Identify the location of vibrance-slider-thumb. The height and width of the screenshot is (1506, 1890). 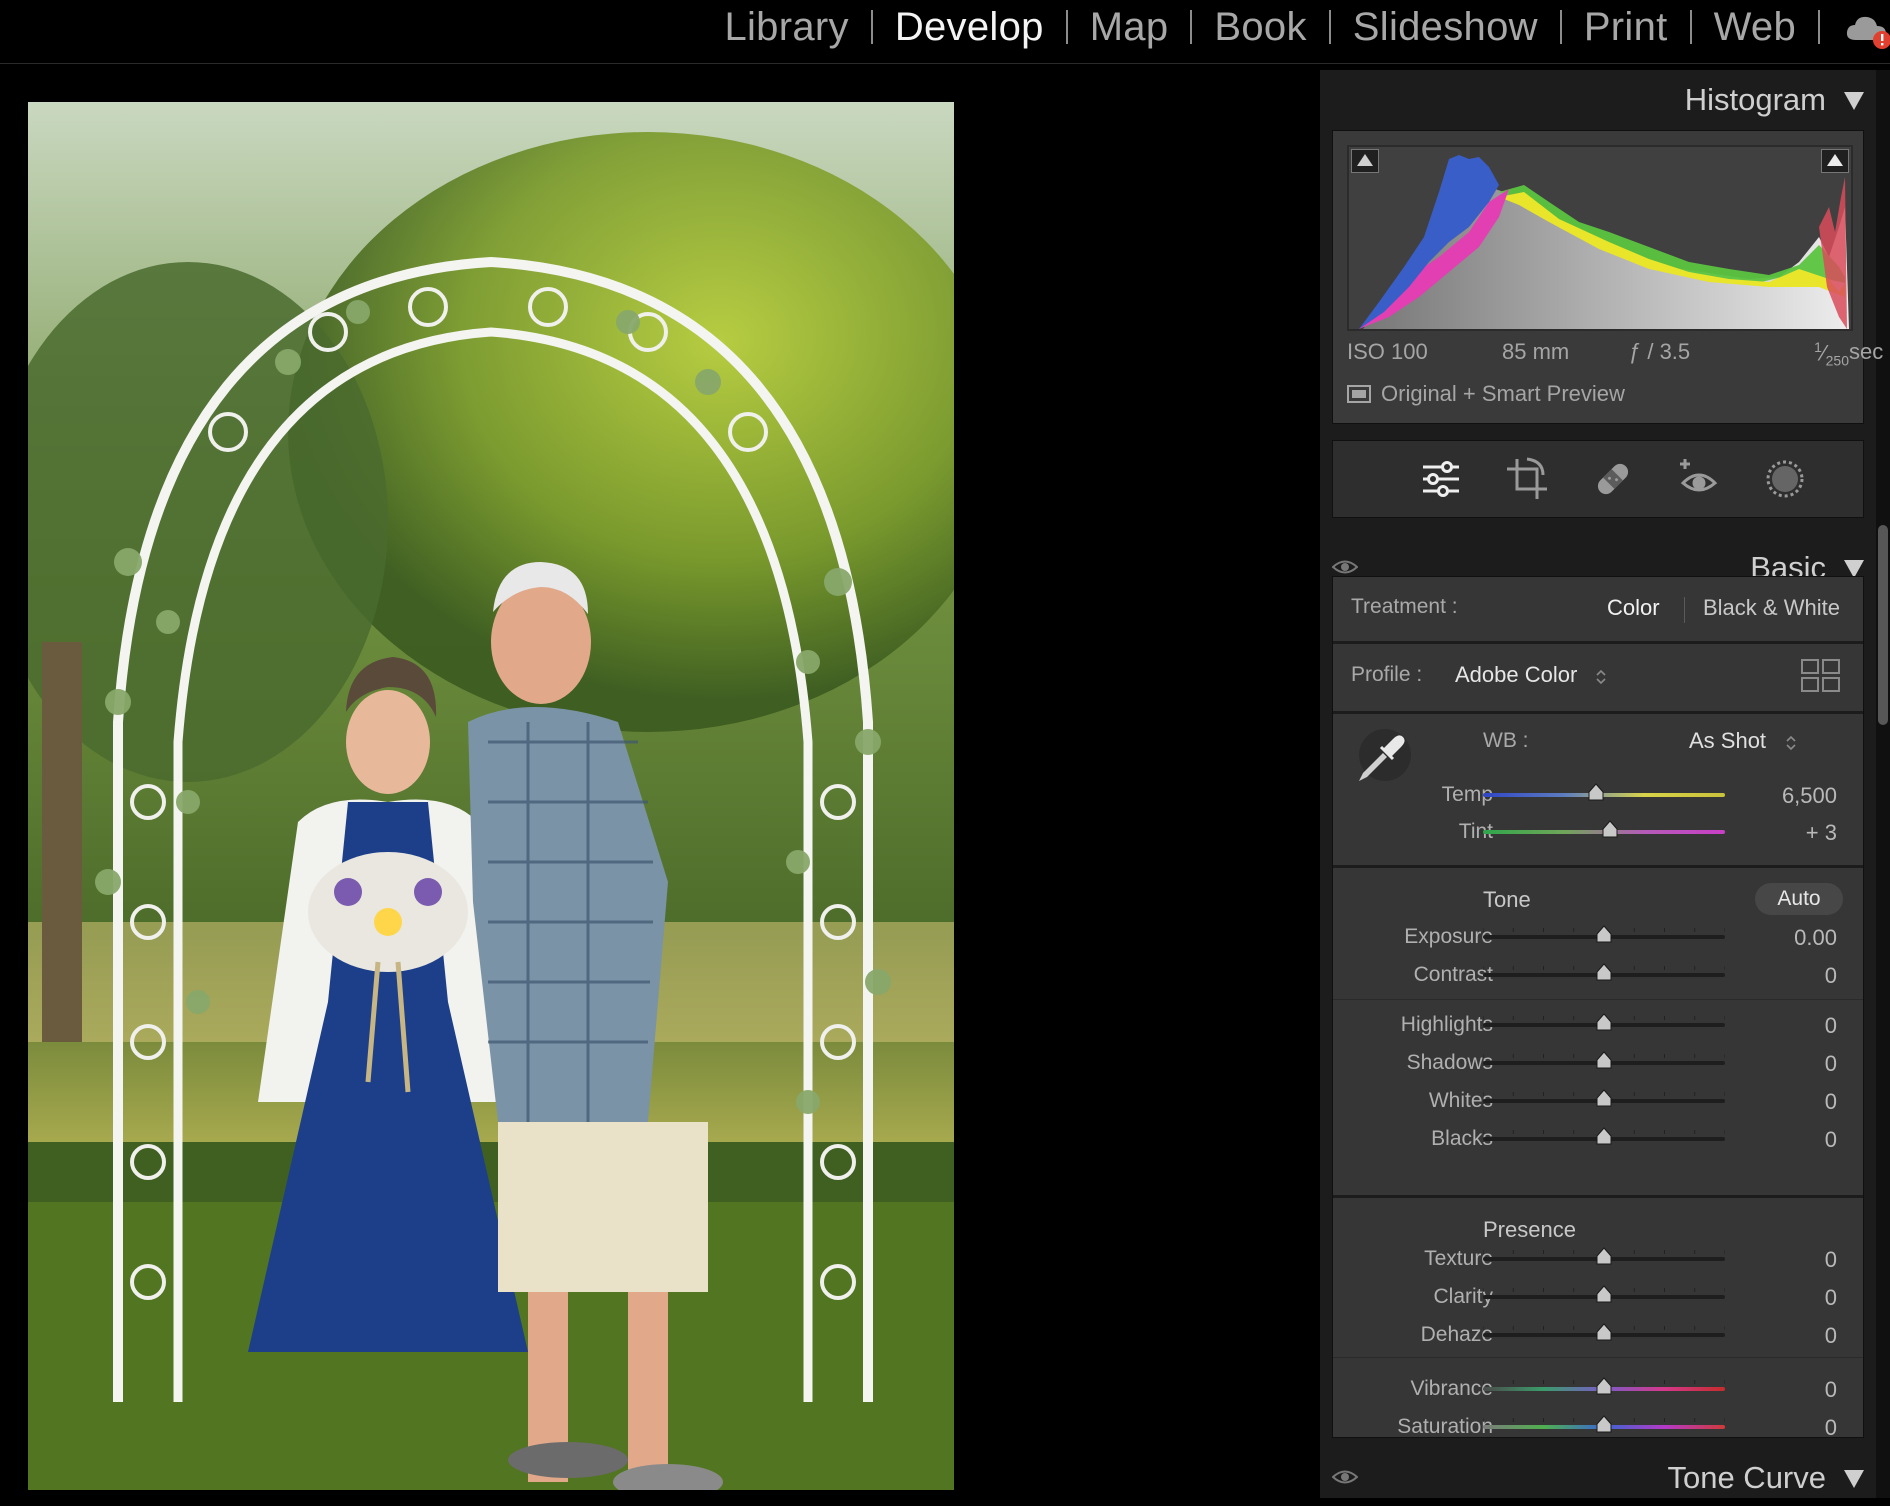
(1604, 1386).